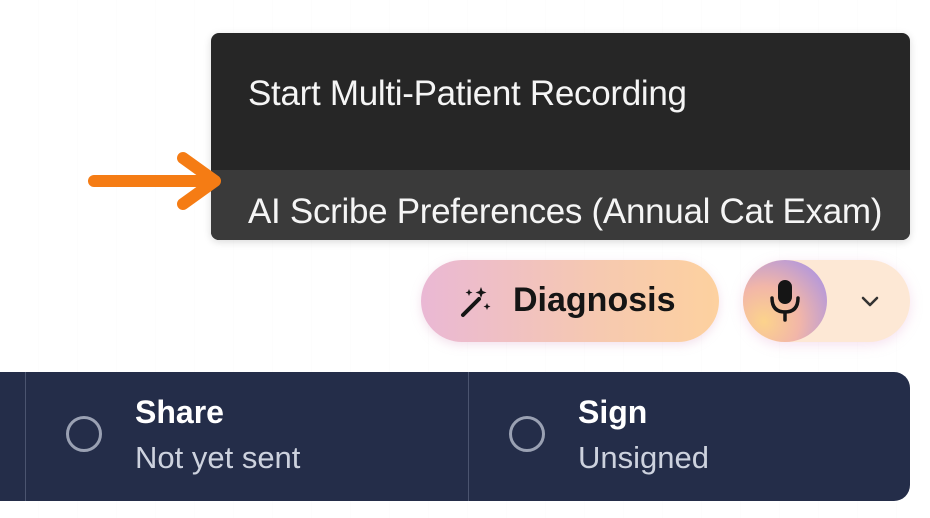 This screenshot has height=518, width=930. I want to click on menu-item-label: AI Scribe Preferences (Annual Cat Exam), so click(565, 211).